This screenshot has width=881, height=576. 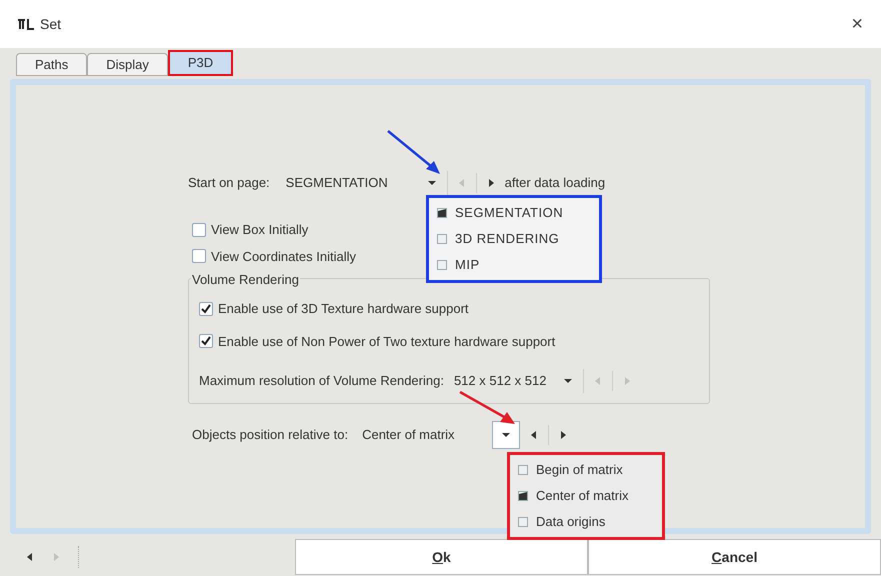 I want to click on objects-position-value: Center of matrix, so click(x=409, y=435).